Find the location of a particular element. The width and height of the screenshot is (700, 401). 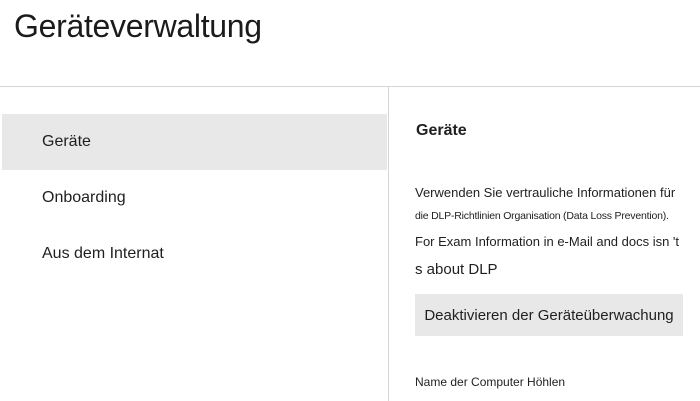

page-title: Geräteverwaltung is located at coordinates (138, 26).